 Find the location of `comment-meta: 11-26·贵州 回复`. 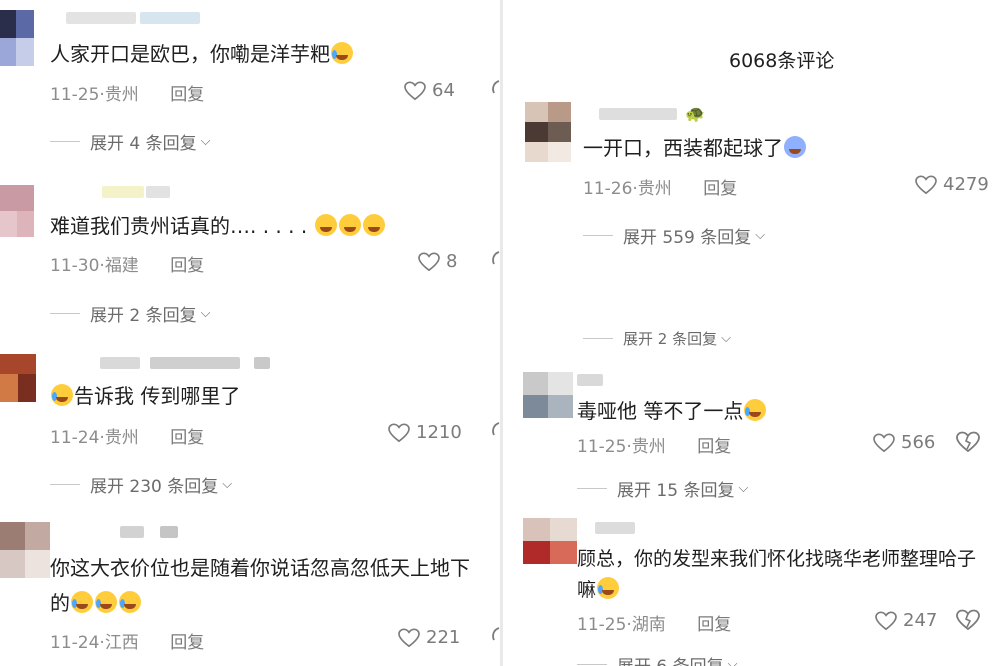

comment-meta: 11-26·贵州 回复 is located at coordinates (660, 189).